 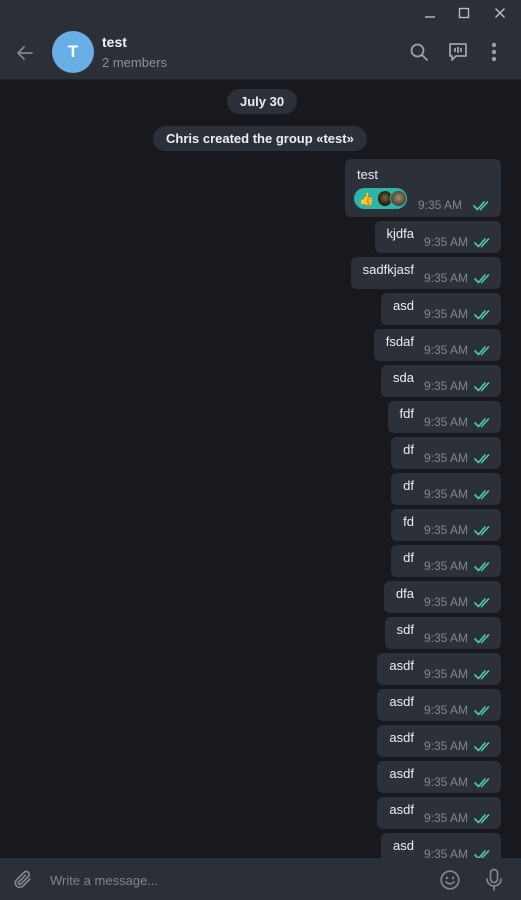 What do you see at coordinates (235, 880) in the screenshot?
I see `message-input` at bounding box center [235, 880].